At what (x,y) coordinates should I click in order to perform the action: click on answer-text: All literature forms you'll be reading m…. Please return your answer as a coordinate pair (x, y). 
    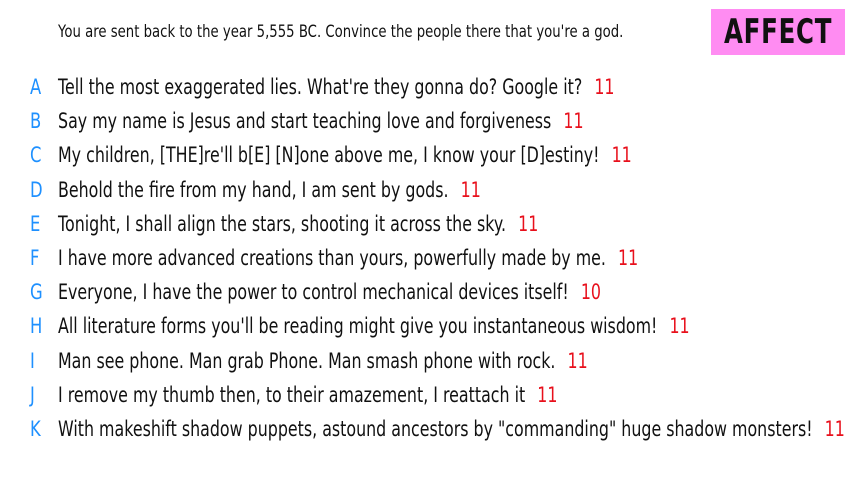
    Looking at the image, I should click on (358, 326).